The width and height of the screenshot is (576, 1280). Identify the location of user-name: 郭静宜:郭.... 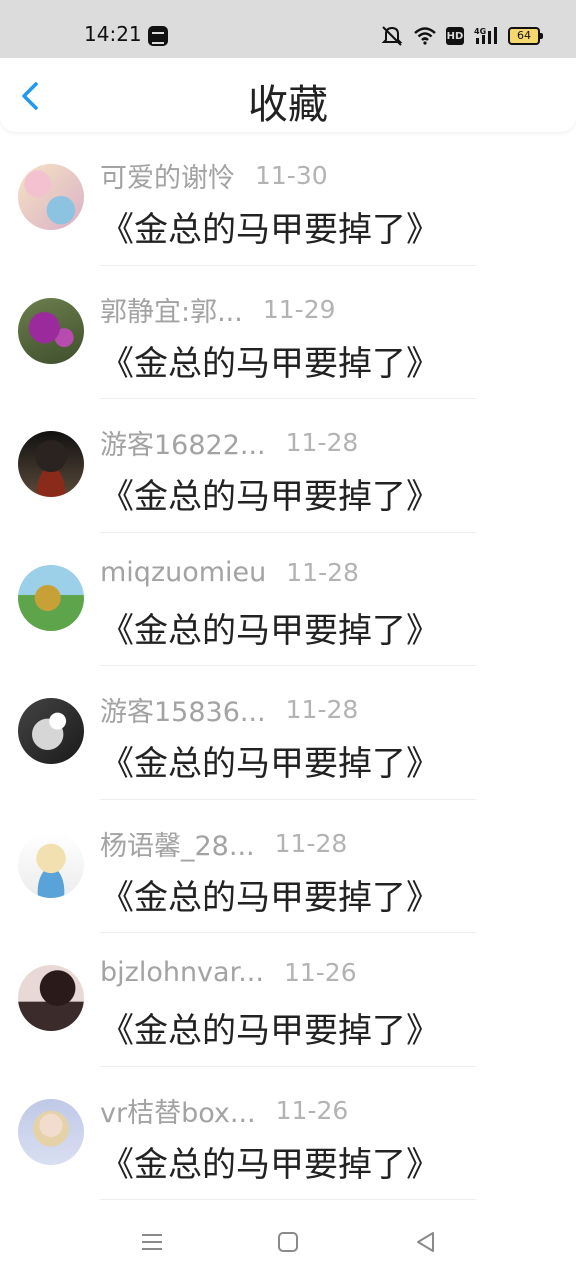
(171, 312).